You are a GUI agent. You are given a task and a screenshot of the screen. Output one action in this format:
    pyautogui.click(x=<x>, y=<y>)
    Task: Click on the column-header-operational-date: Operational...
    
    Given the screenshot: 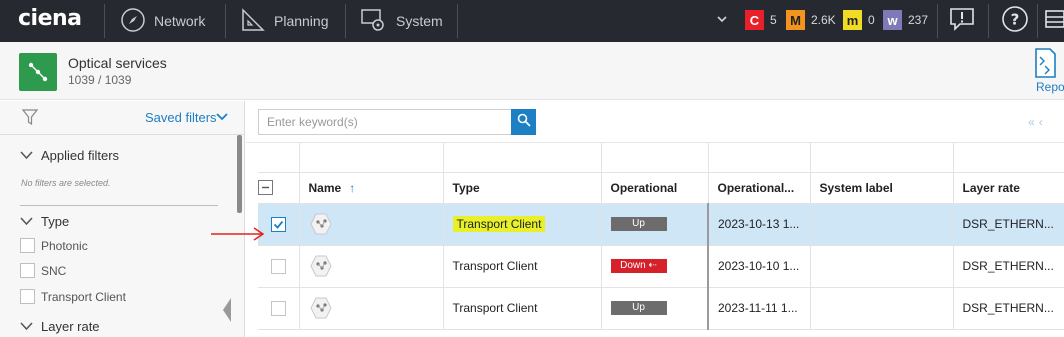 What is the action you would take?
    pyautogui.click(x=759, y=188)
    